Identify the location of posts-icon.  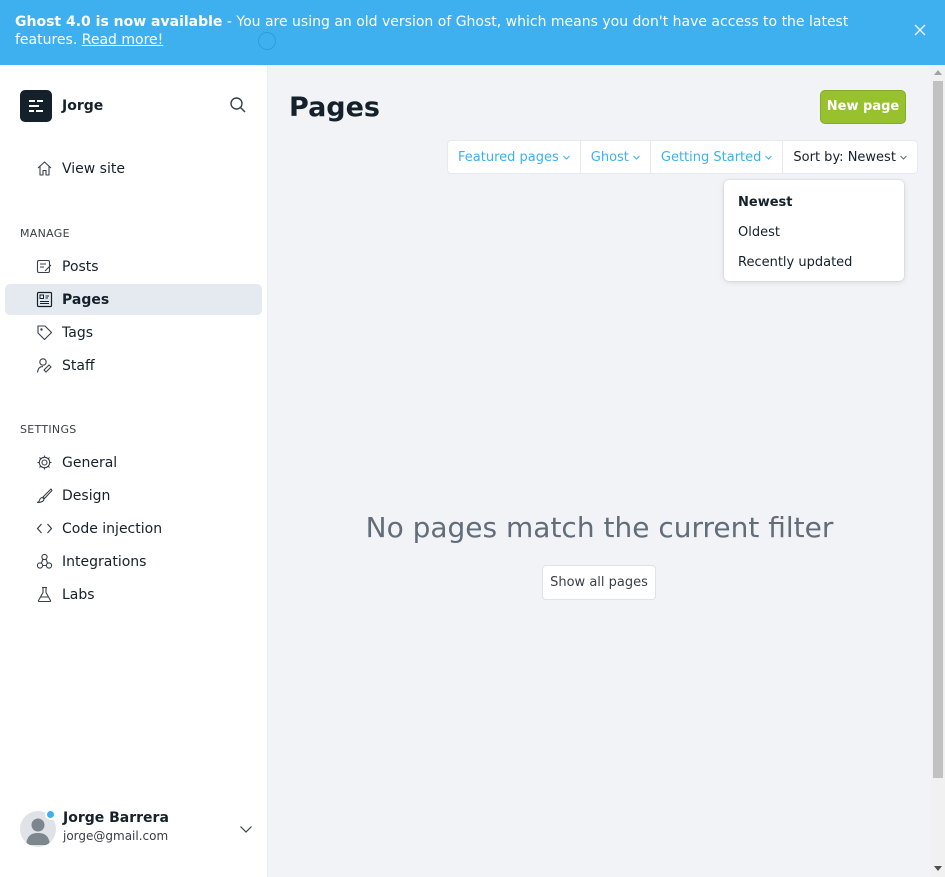
(44, 266).